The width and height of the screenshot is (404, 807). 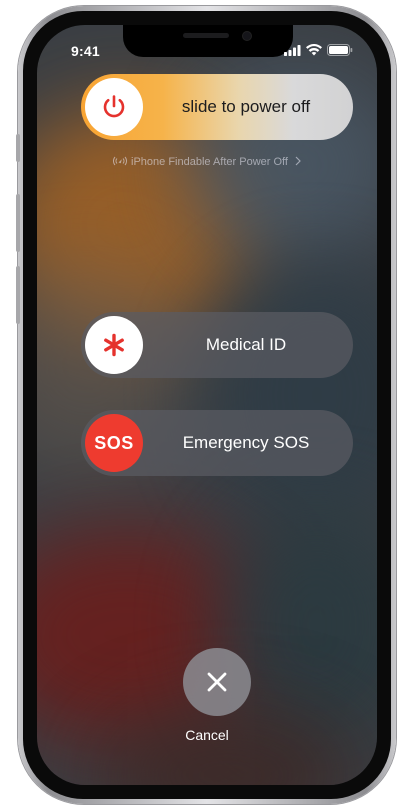 I want to click on findable-link: iPhone Findable After Power Off, so click(x=207, y=162).